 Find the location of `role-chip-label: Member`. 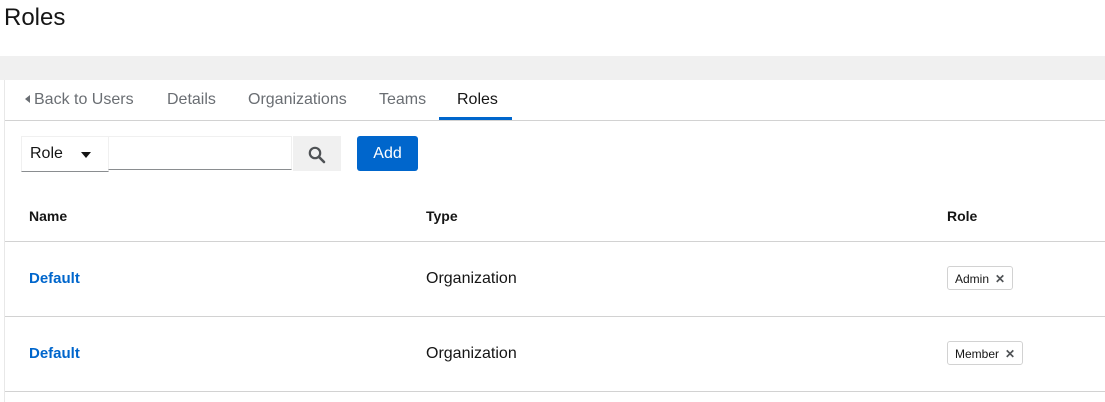

role-chip-label: Member is located at coordinates (977, 354).